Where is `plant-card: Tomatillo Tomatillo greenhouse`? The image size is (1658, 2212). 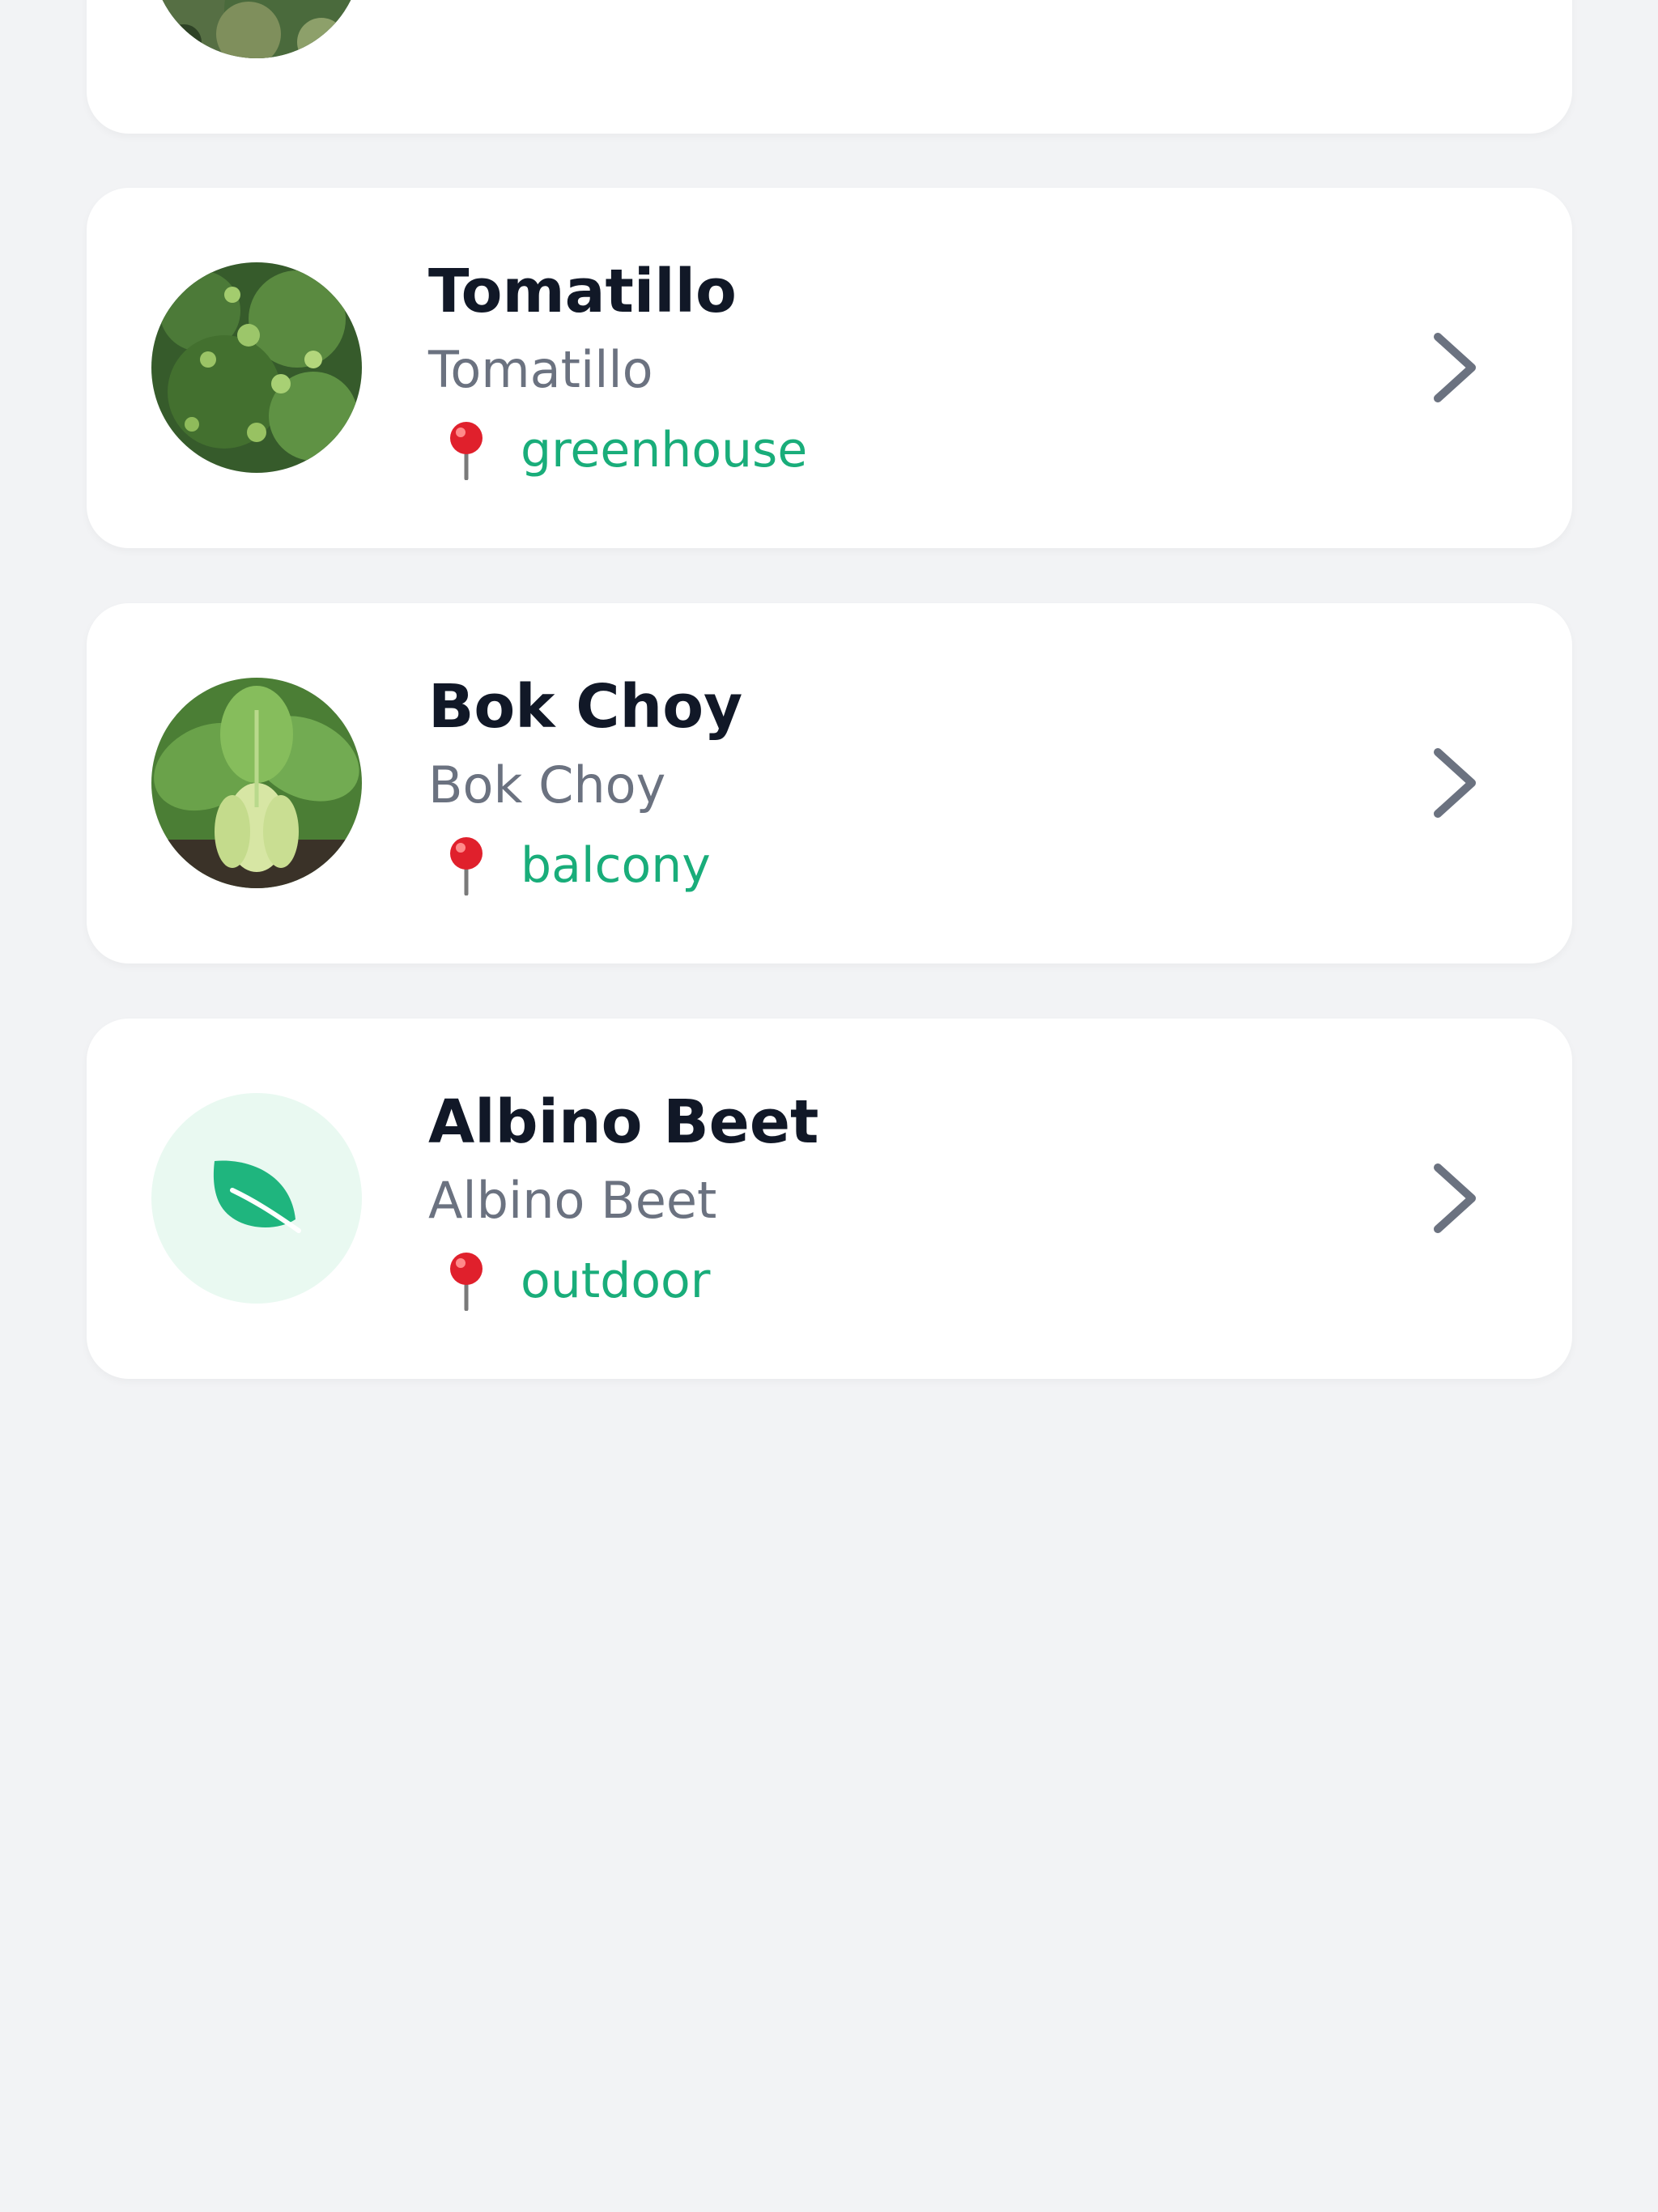 plant-card: Tomatillo Tomatillo greenhouse is located at coordinates (829, 368).